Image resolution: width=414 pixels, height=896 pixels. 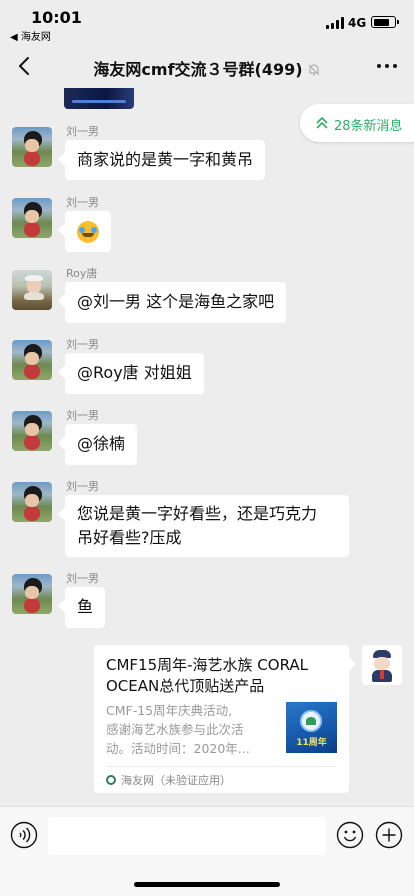 What do you see at coordinates (176, 302) in the screenshot?
I see `message-bubble: @刘一男 这个是海鱼之家吧` at bounding box center [176, 302].